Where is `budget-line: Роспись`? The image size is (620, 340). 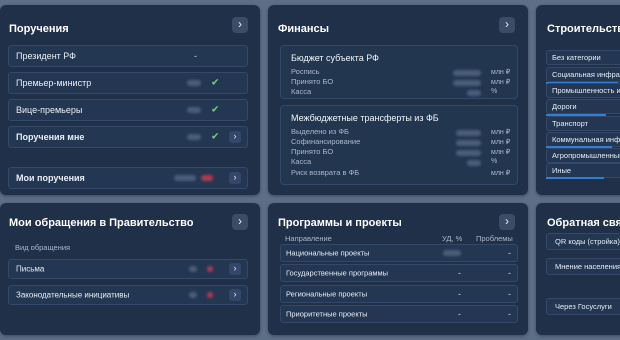 budget-line: Роспись is located at coordinates (305, 71).